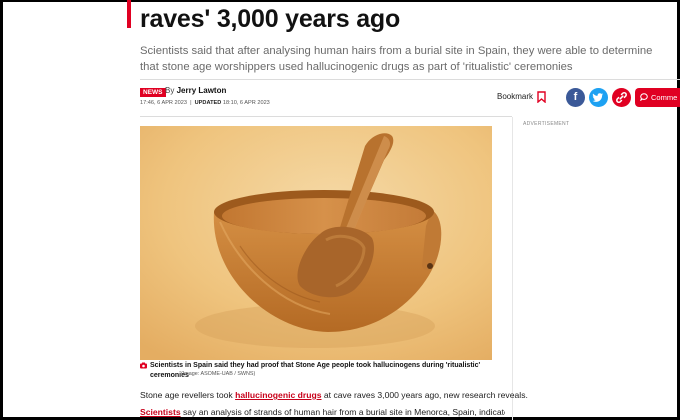 Image resolution: width=680 pixels, height=420 pixels. Describe the element at coordinates (246, 103) in the screenshot. I see `updated-time: 18:10, 6 APR 2023` at that location.